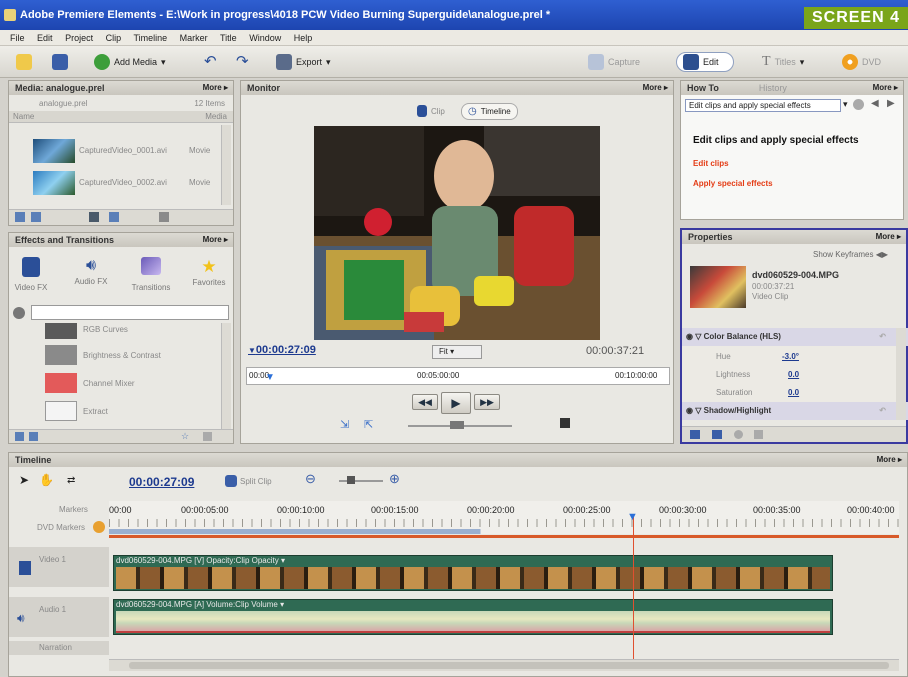  What do you see at coordinates (151, 277) in the screenshot?
I see `transitions-category: Transitions` at bounding box center [151, 277].